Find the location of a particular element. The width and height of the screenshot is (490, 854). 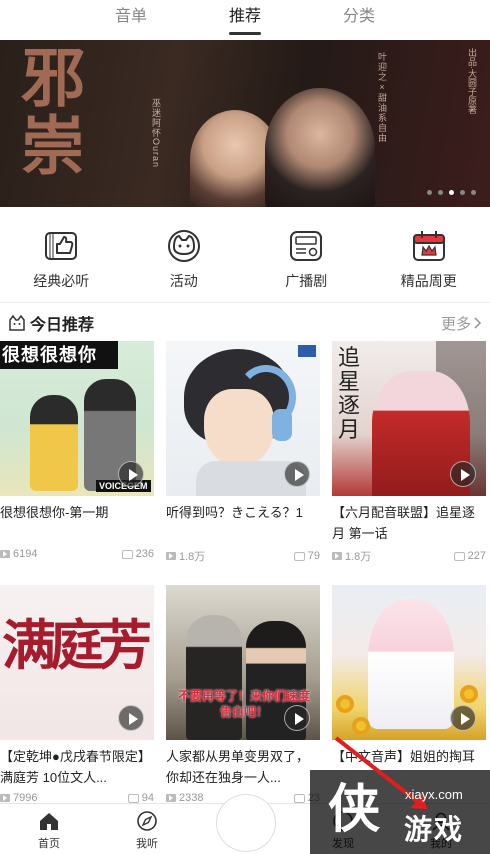

center-mascot-icon is located at coordinates (246, 823).